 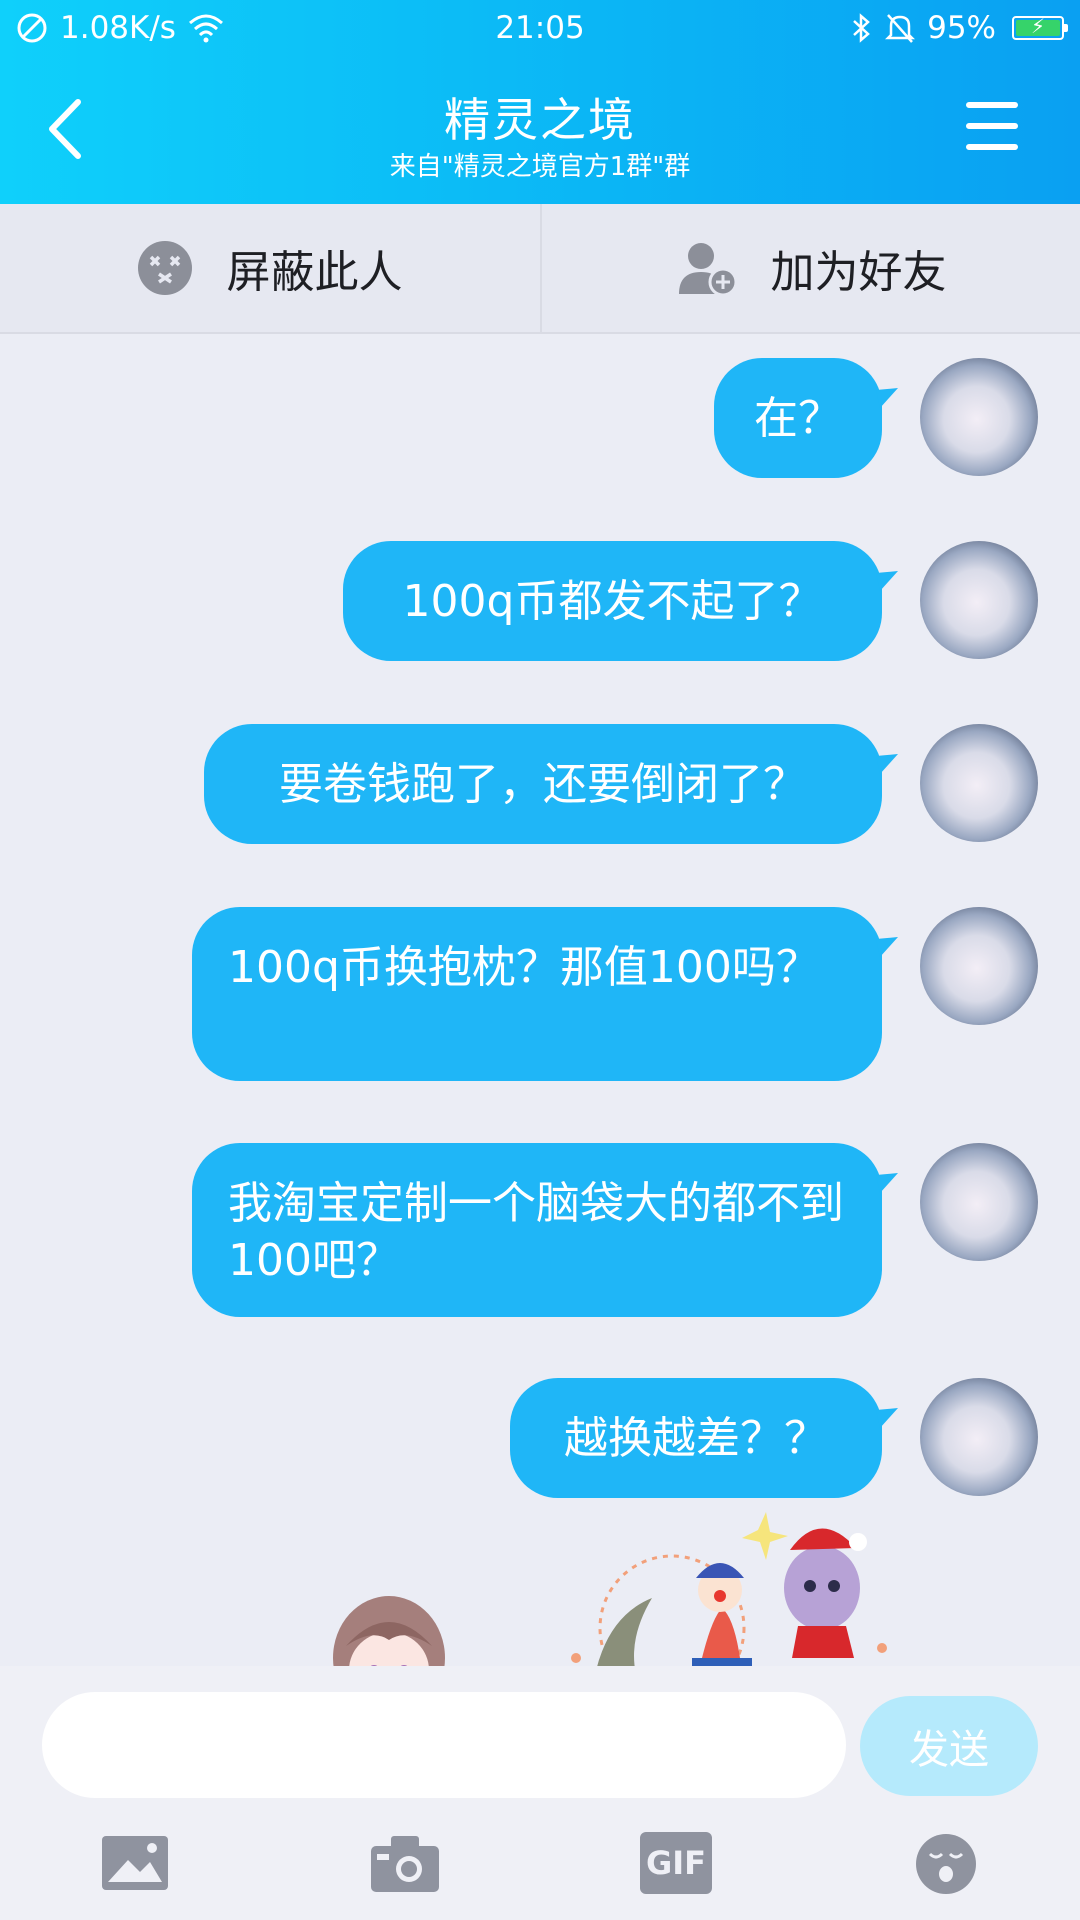 I want to click on message-bubble: 要卷钱跑了，还要倒闭了？, so click(x=543, y=784).